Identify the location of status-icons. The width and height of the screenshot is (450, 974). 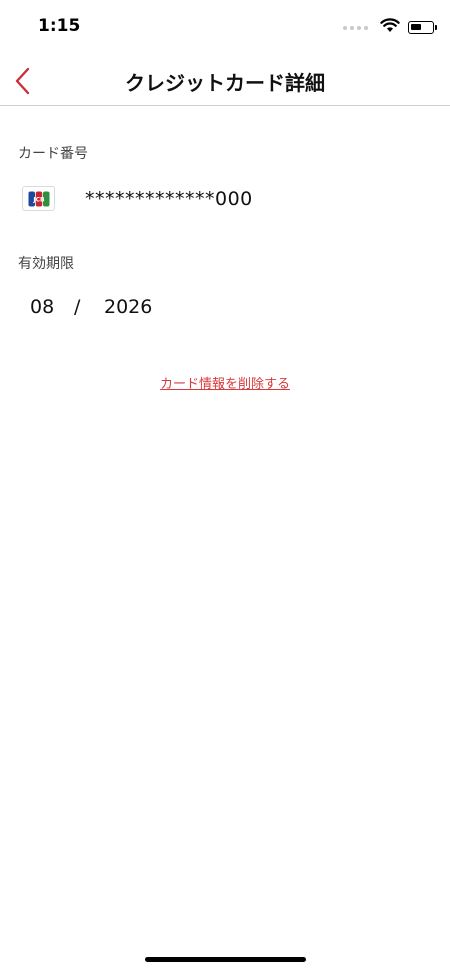
(390, 27).